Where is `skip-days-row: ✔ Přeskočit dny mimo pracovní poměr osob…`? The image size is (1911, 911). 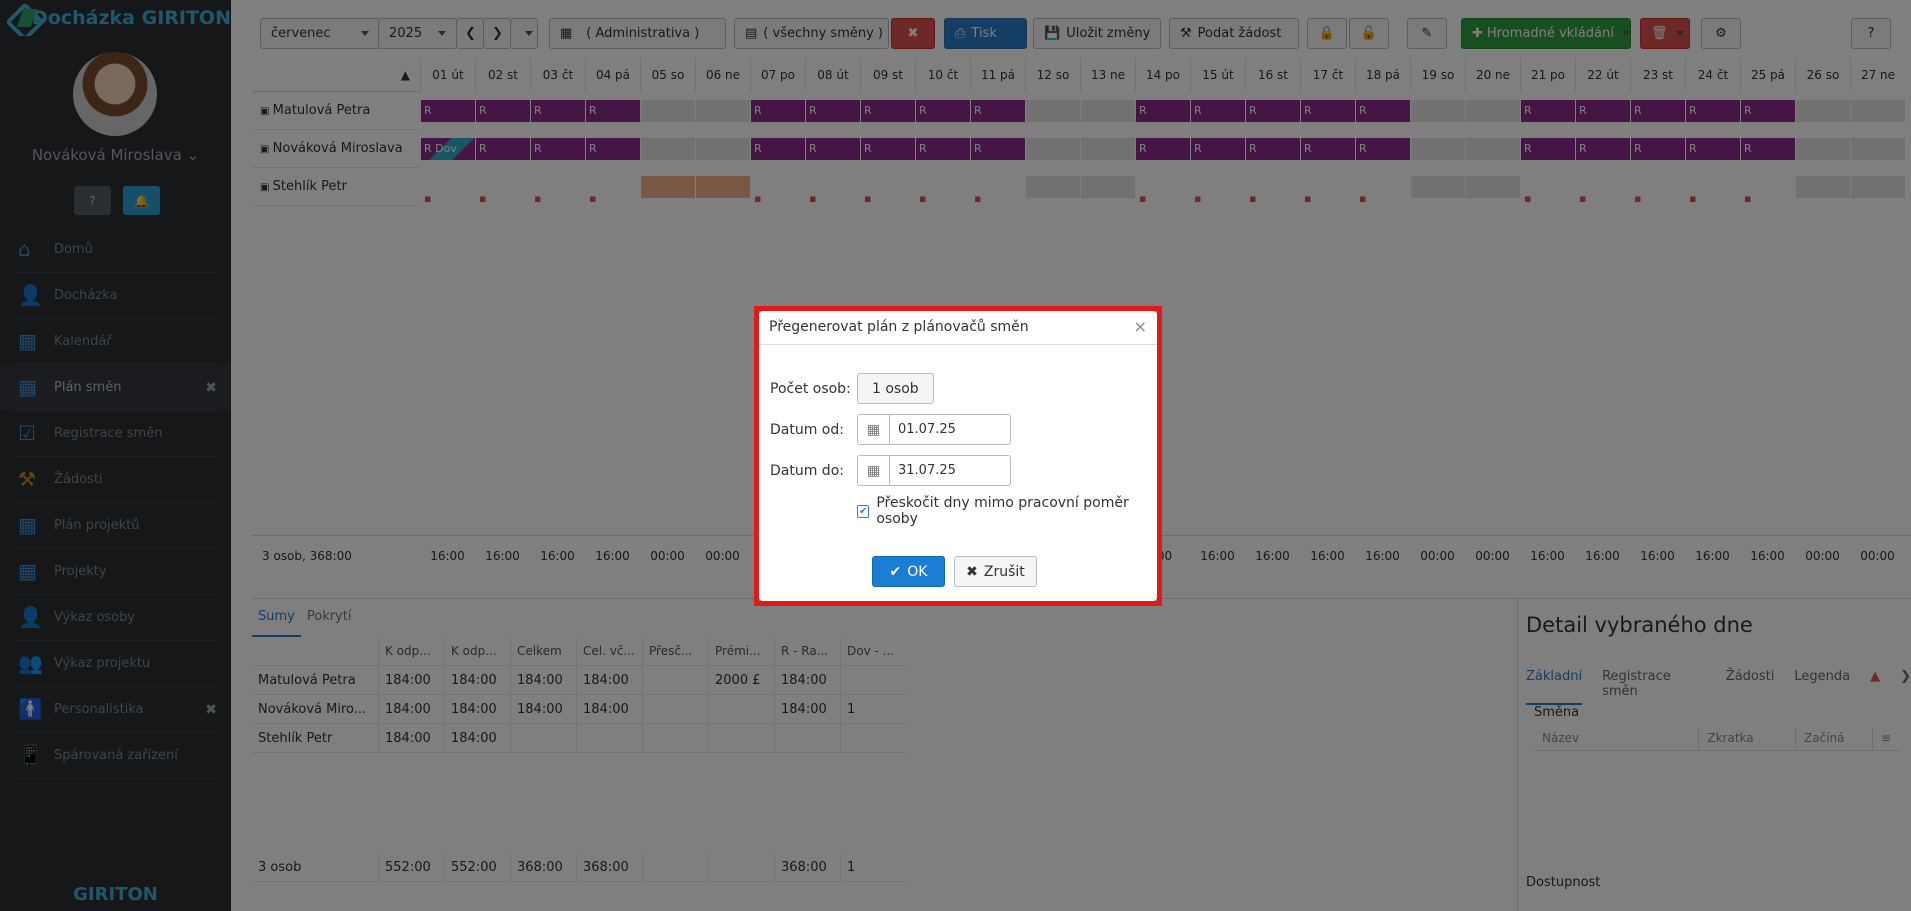 skip-days-row: ✔ Přeskočit dny mimo pracovní poměr osob… is located at coordinates (1007, 511).